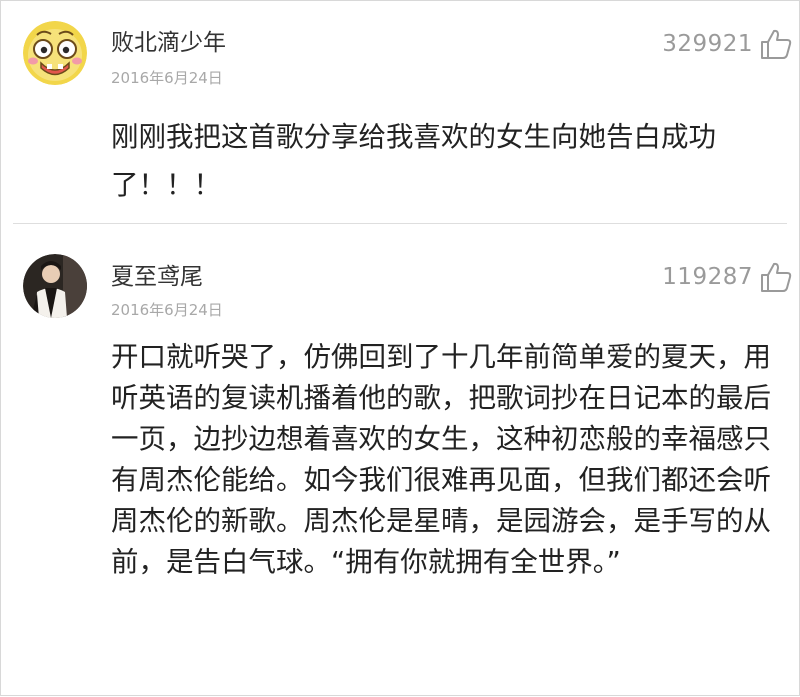 This screenshot has width=800, height=697. I want to click on person-photo-icon, so click(55, 286).